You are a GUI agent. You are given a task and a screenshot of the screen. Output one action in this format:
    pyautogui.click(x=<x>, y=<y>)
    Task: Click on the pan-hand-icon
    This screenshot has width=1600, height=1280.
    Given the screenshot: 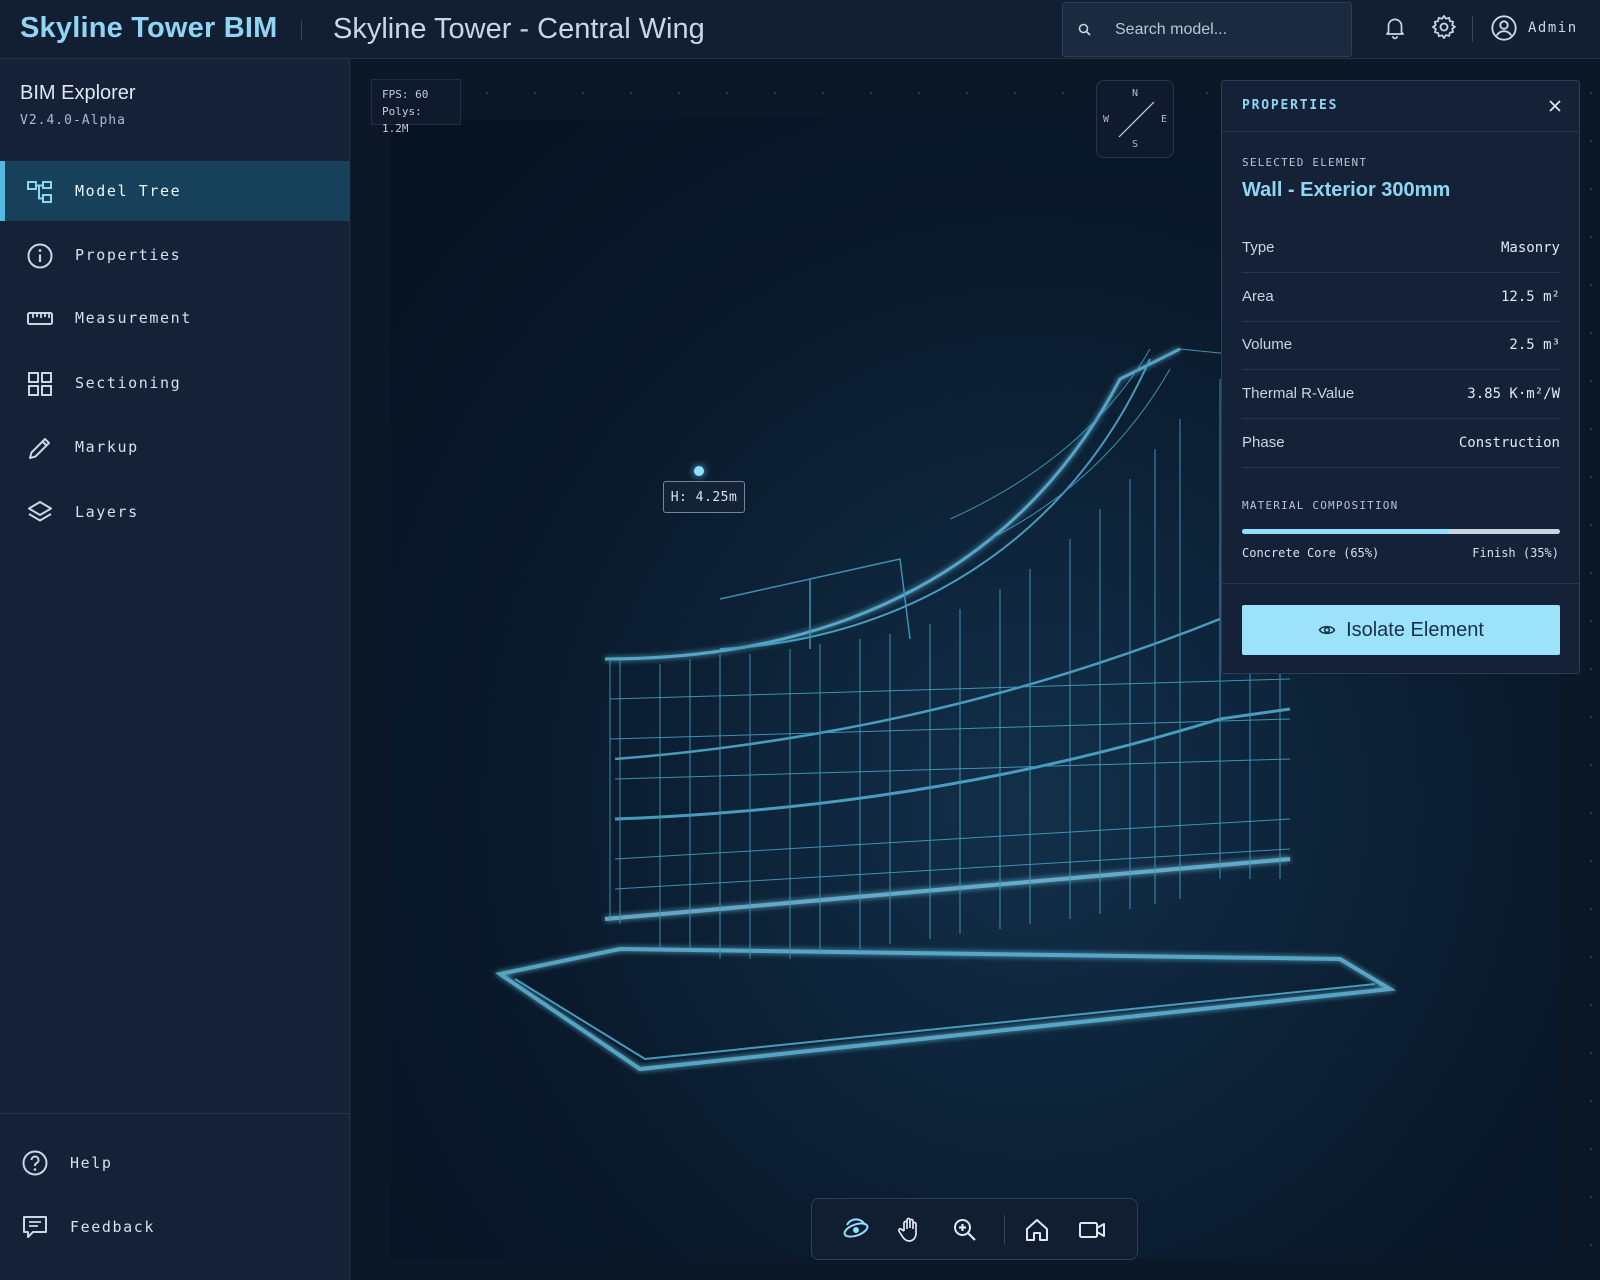 What is the action you would take?
    pyautogui.click(x=907, y=1229)
    